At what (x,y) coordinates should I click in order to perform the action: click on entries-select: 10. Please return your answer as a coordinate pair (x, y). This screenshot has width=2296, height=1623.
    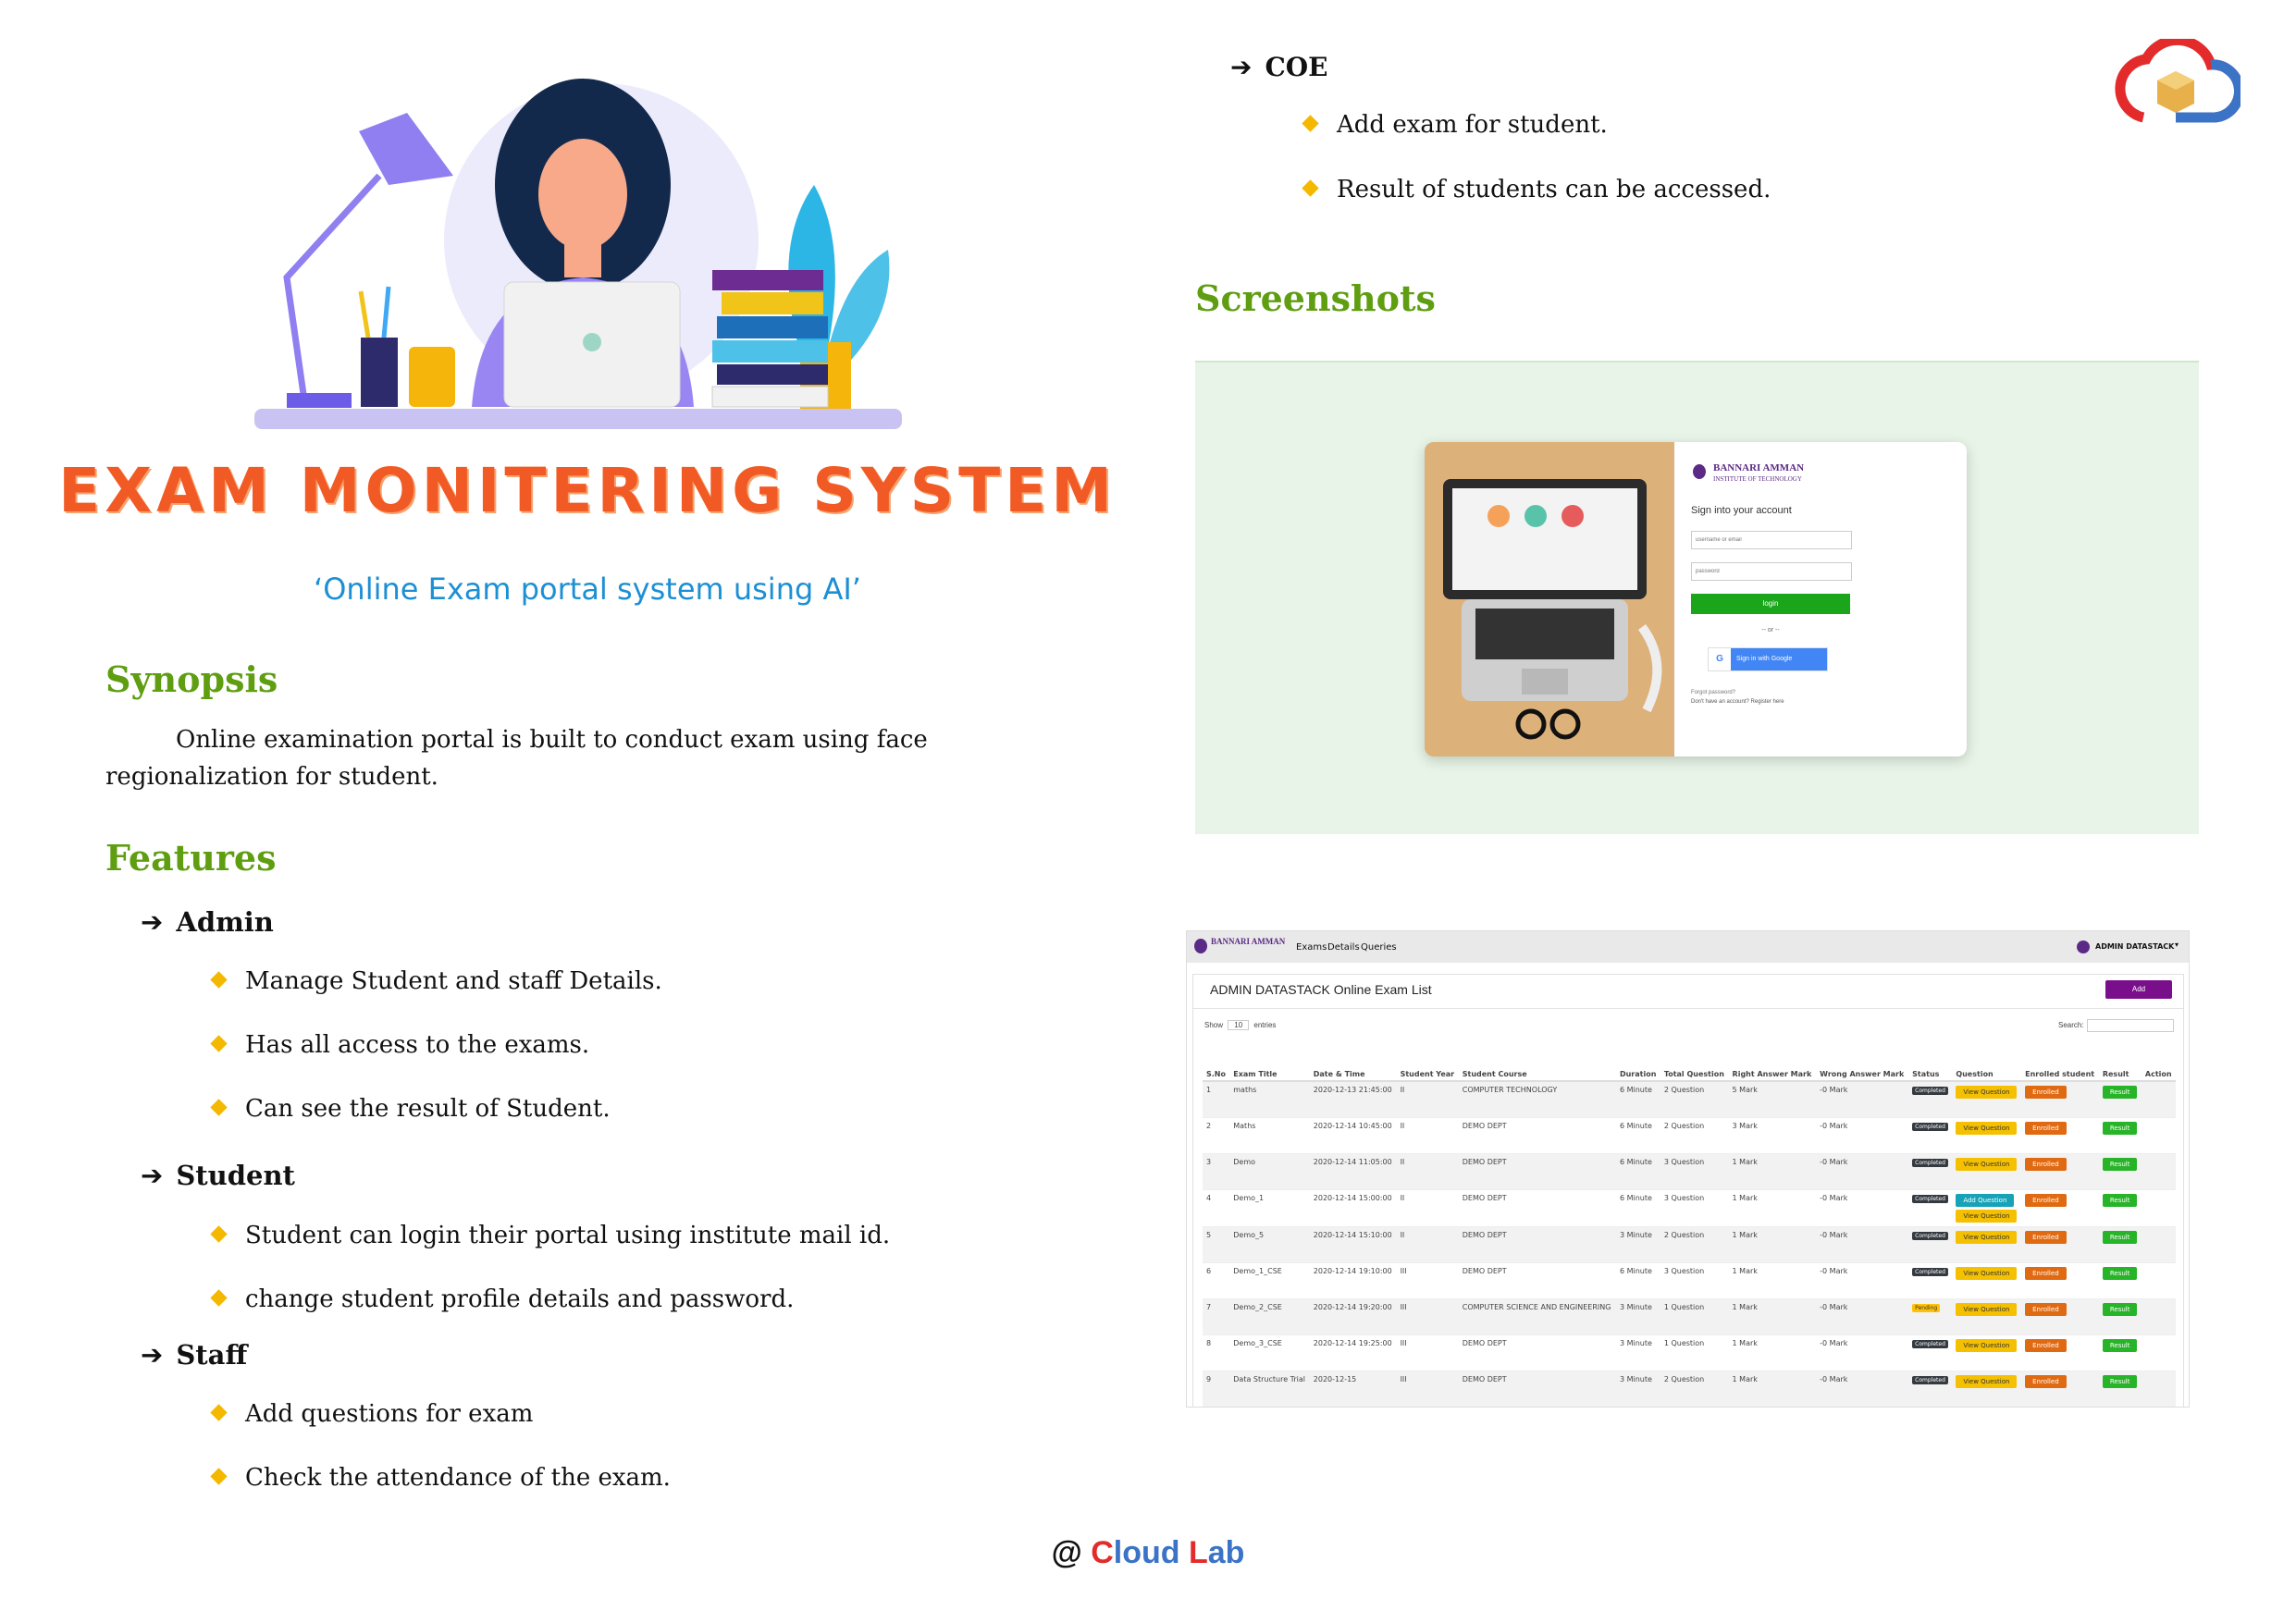
    Looking at the image, I should click on (1239, 1025).